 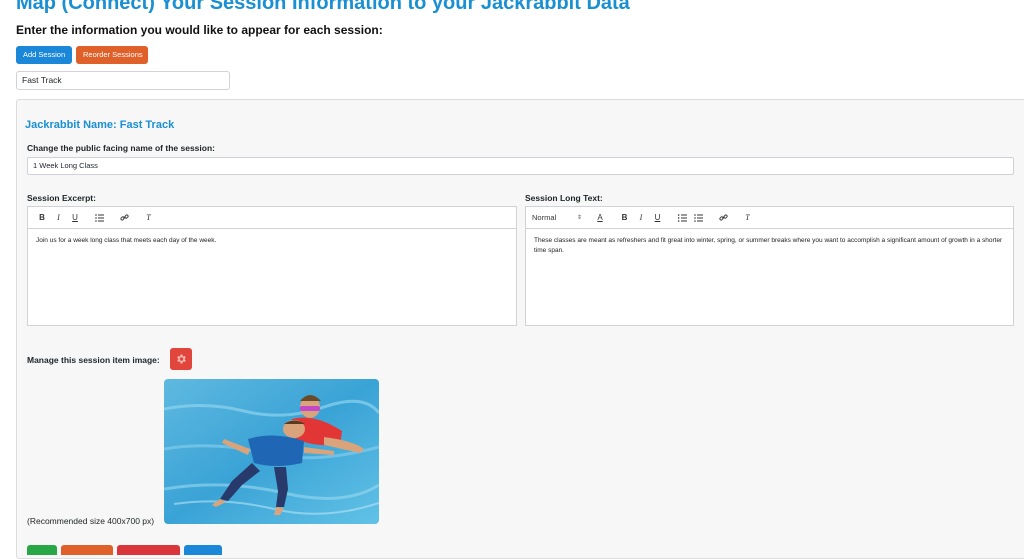 I want to click on font-color-button: A, so click(x=600, y=218).